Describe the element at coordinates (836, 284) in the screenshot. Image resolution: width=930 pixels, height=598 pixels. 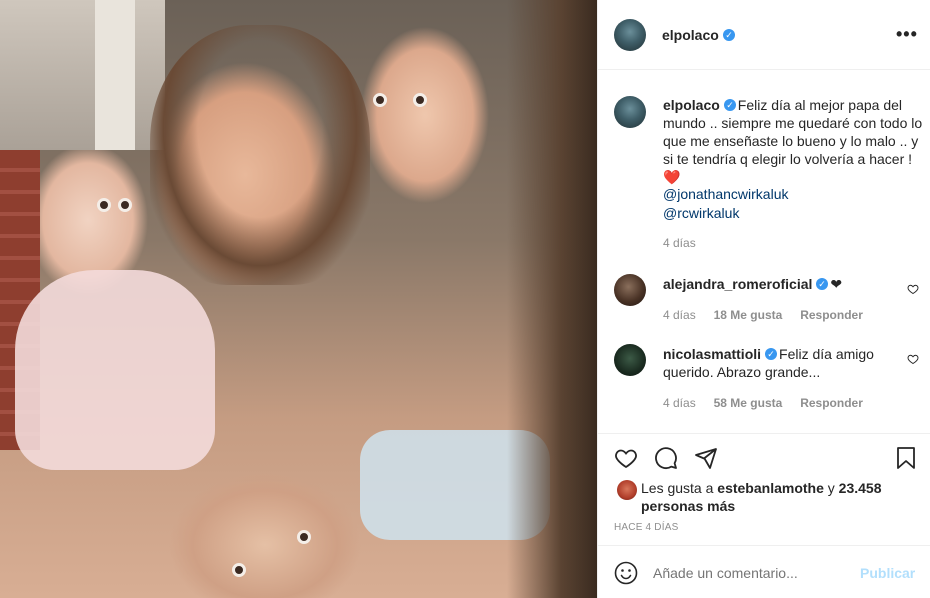
I see `comment-body: ❤` at that location.